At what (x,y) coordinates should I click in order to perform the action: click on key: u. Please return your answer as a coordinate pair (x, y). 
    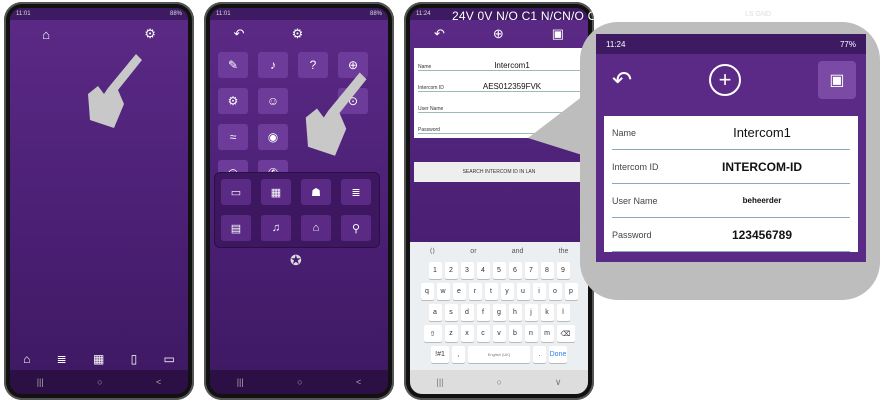
    Looking at the image, I should click on (523, 291).